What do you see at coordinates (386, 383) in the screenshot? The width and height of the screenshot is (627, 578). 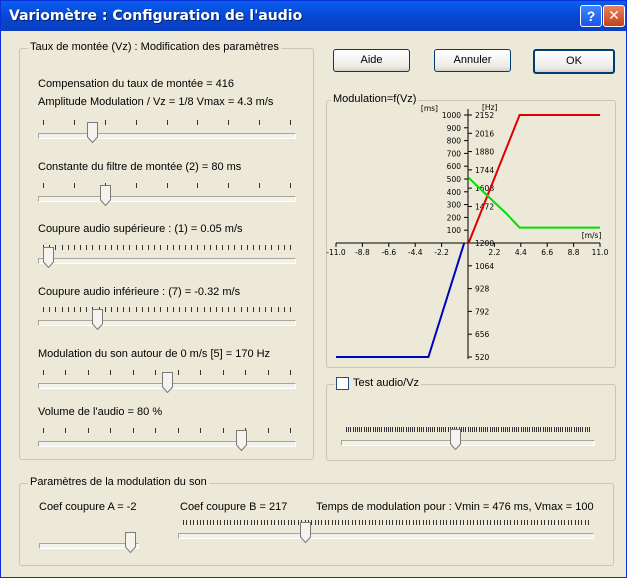 I see `test-audio-label: Test audio/Vz` at bounding box center [386, 383].